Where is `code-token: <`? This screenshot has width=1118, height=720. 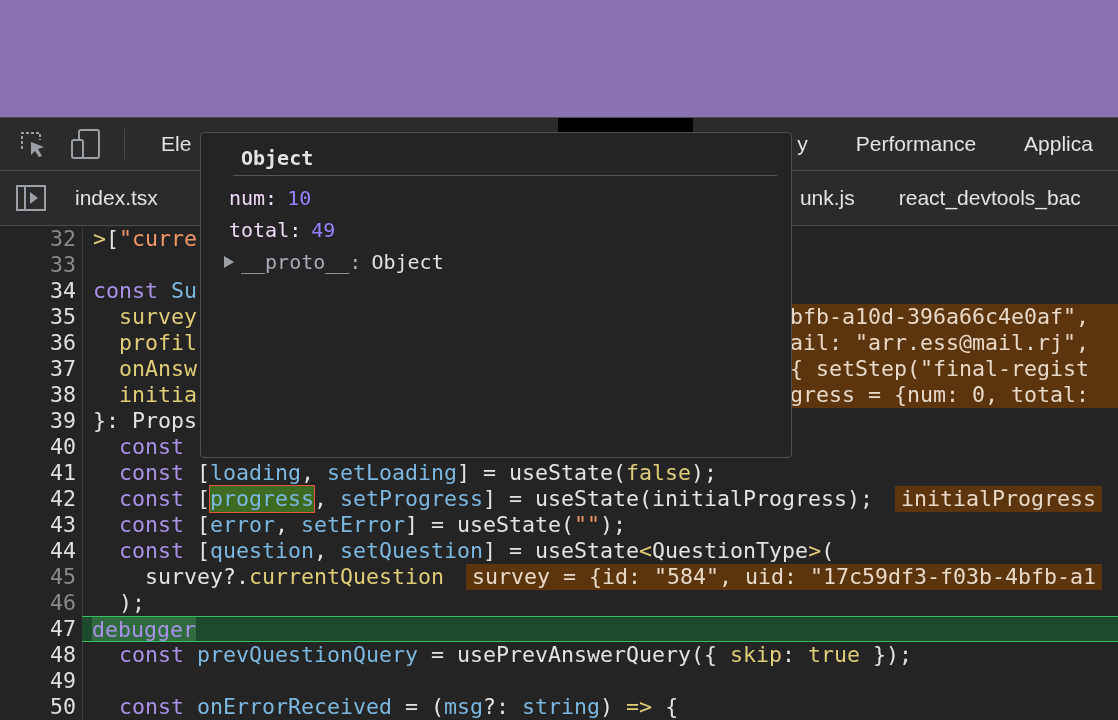
code-token: < is located at coordinates (646, 551).